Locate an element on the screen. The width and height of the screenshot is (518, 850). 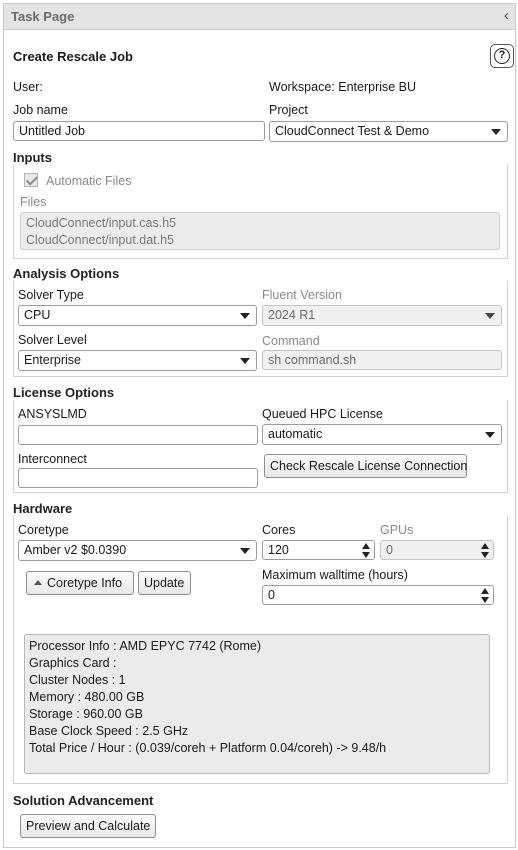
fluent-version-label: Fluent Version is located at coordinates (302, 295).